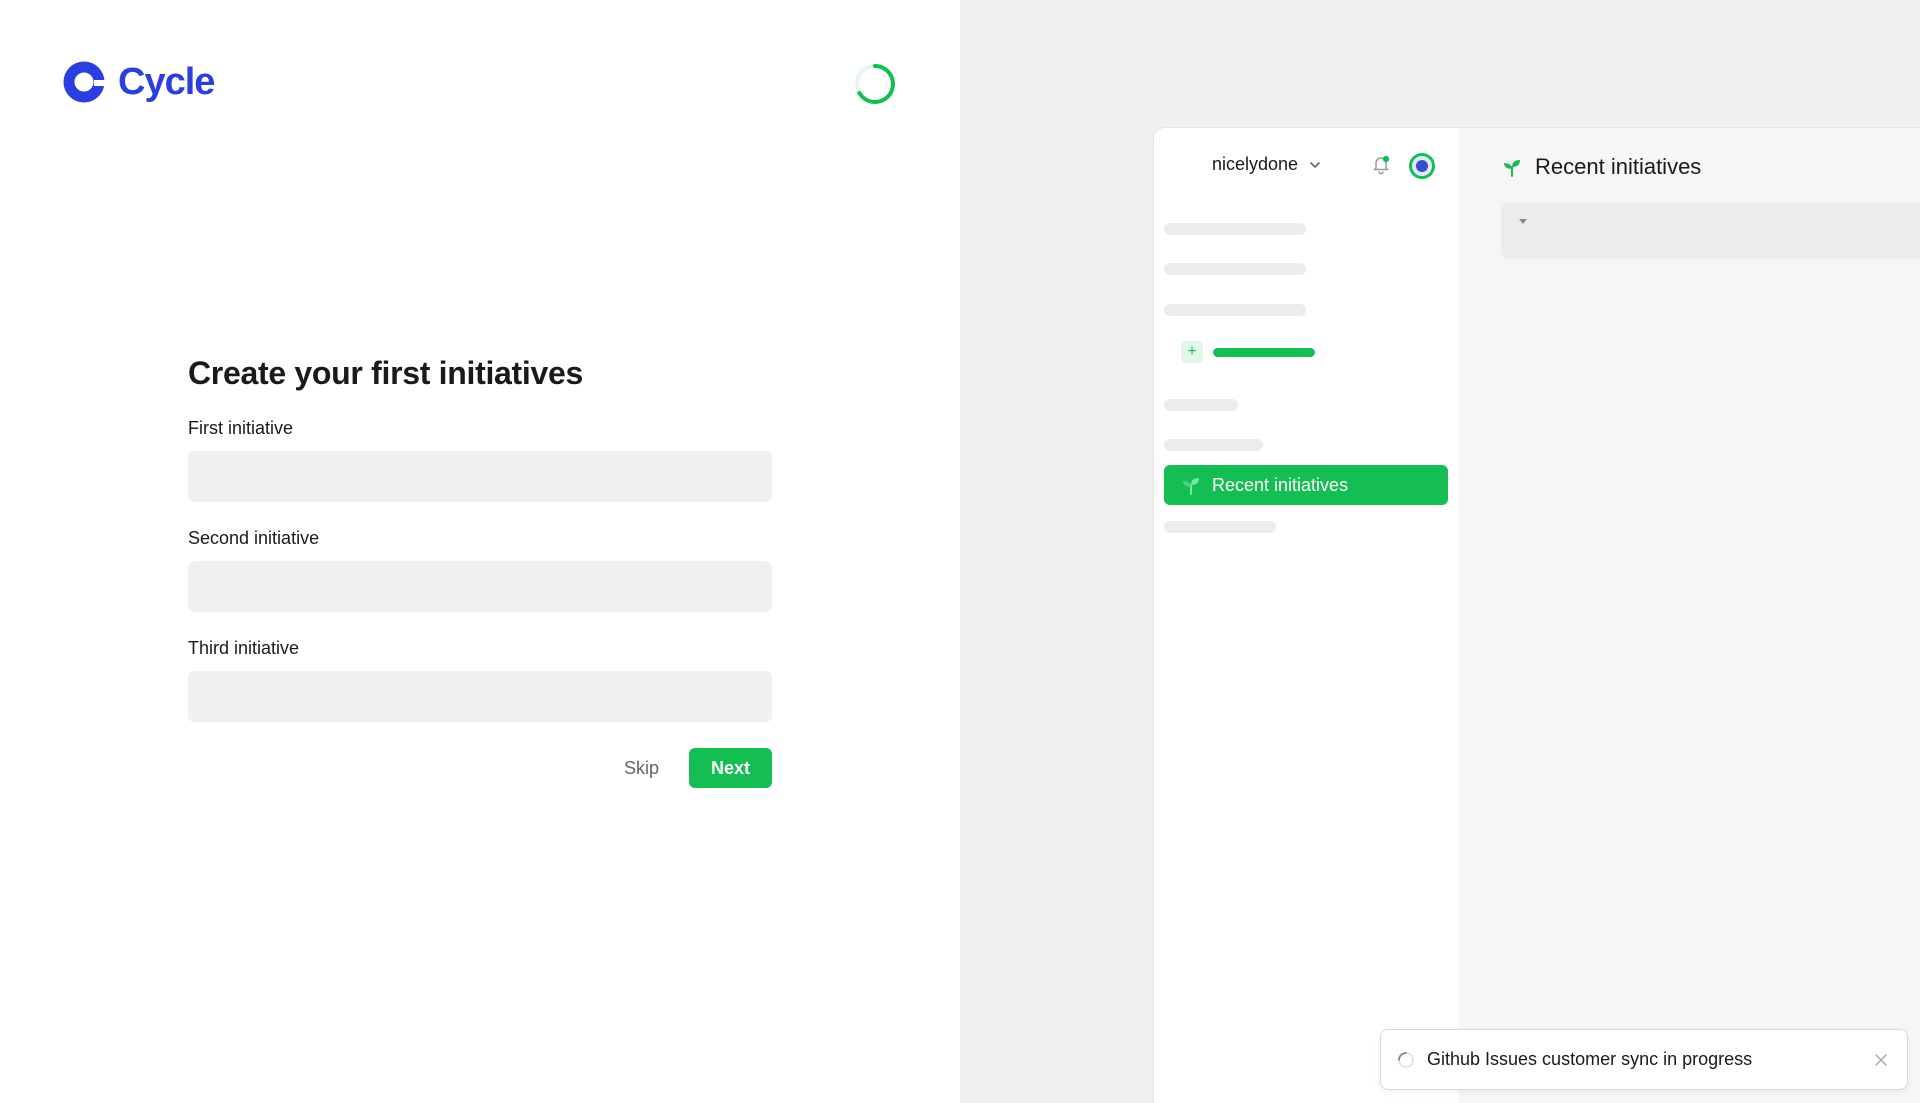  I want to click on sidebar-item-recent-initiatives: Recent initiatives, so click(1306, 485).